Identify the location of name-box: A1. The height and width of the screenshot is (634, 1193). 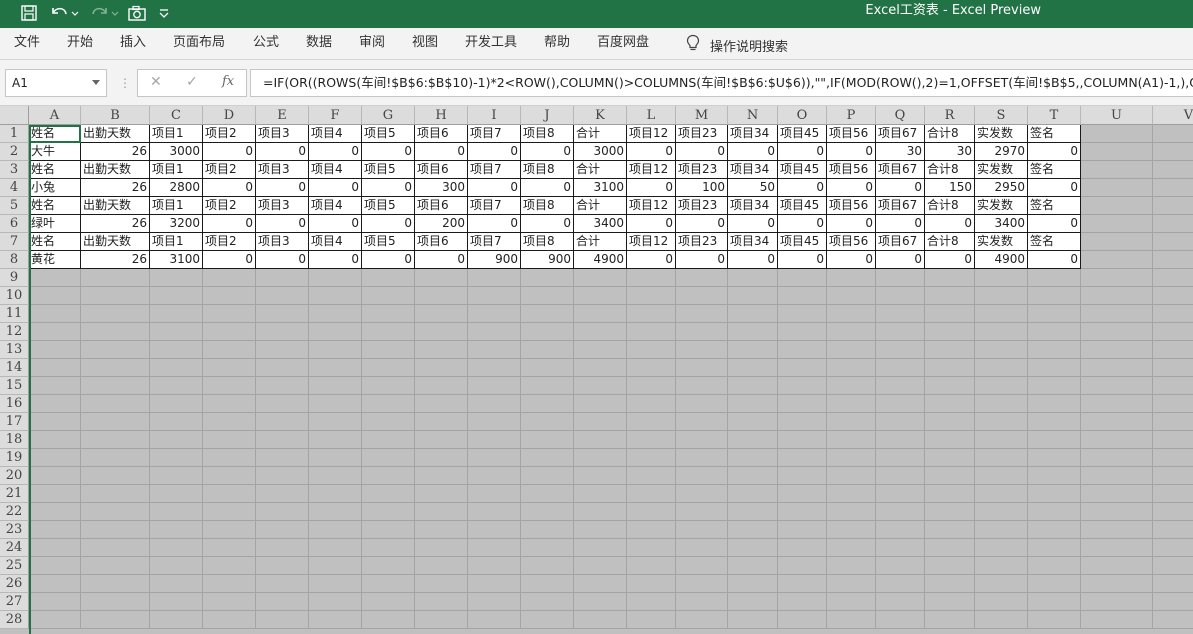
(56, 83).